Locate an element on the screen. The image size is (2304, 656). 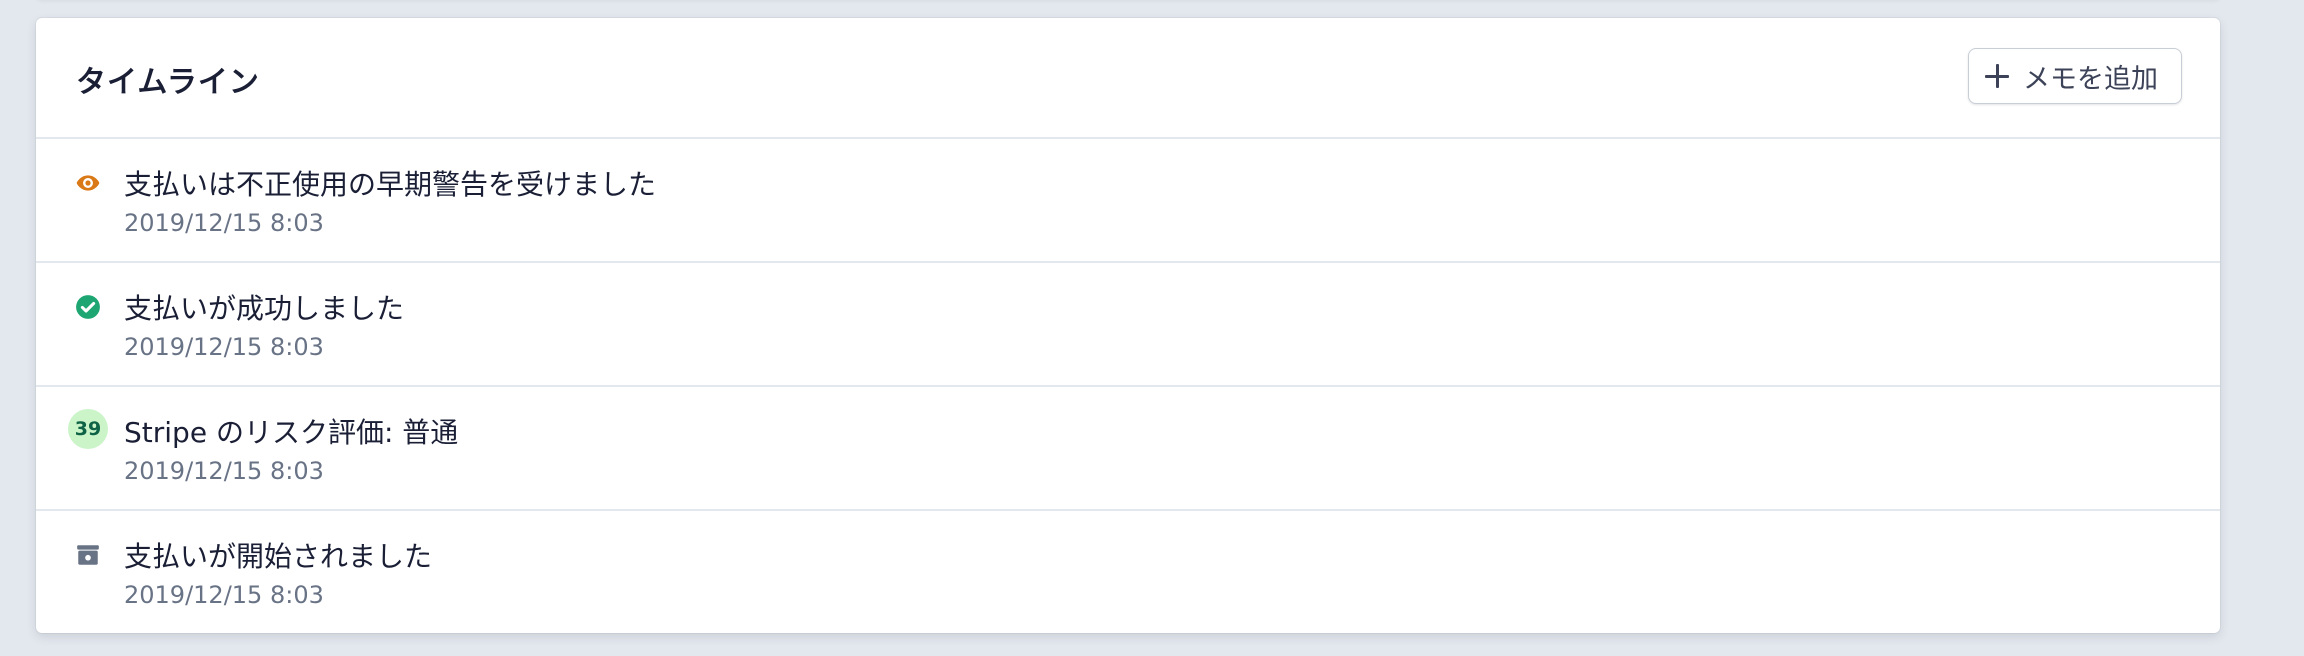
timeline-title: タイムライン is located at coordinates (168, 82).